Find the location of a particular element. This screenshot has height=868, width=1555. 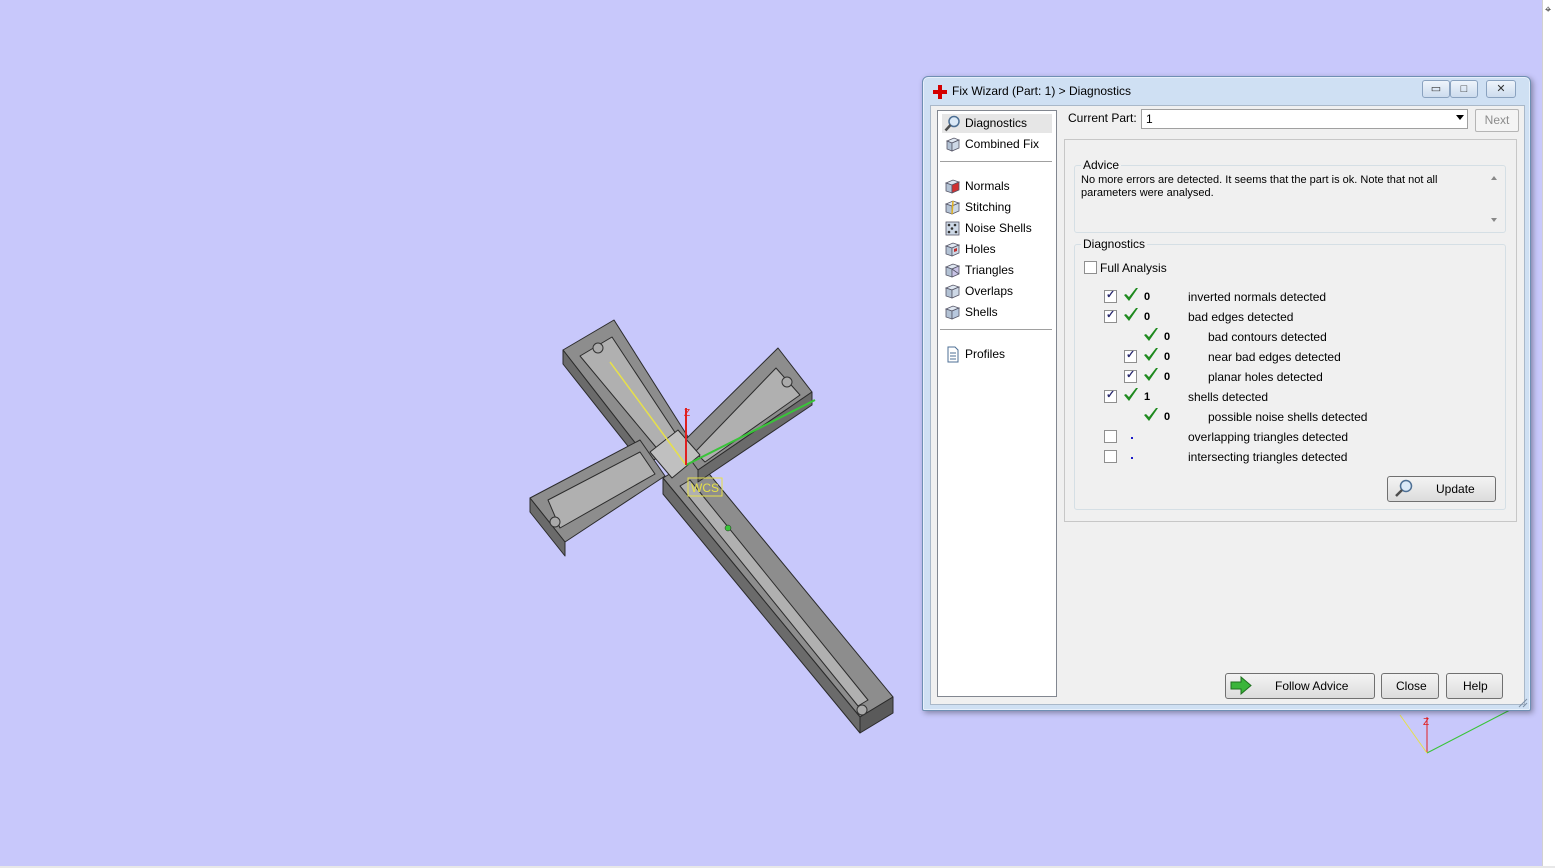

dialog-title: Fix Wizard (Part: 1) > Diagnostics is located at coordinates (1042, 91).